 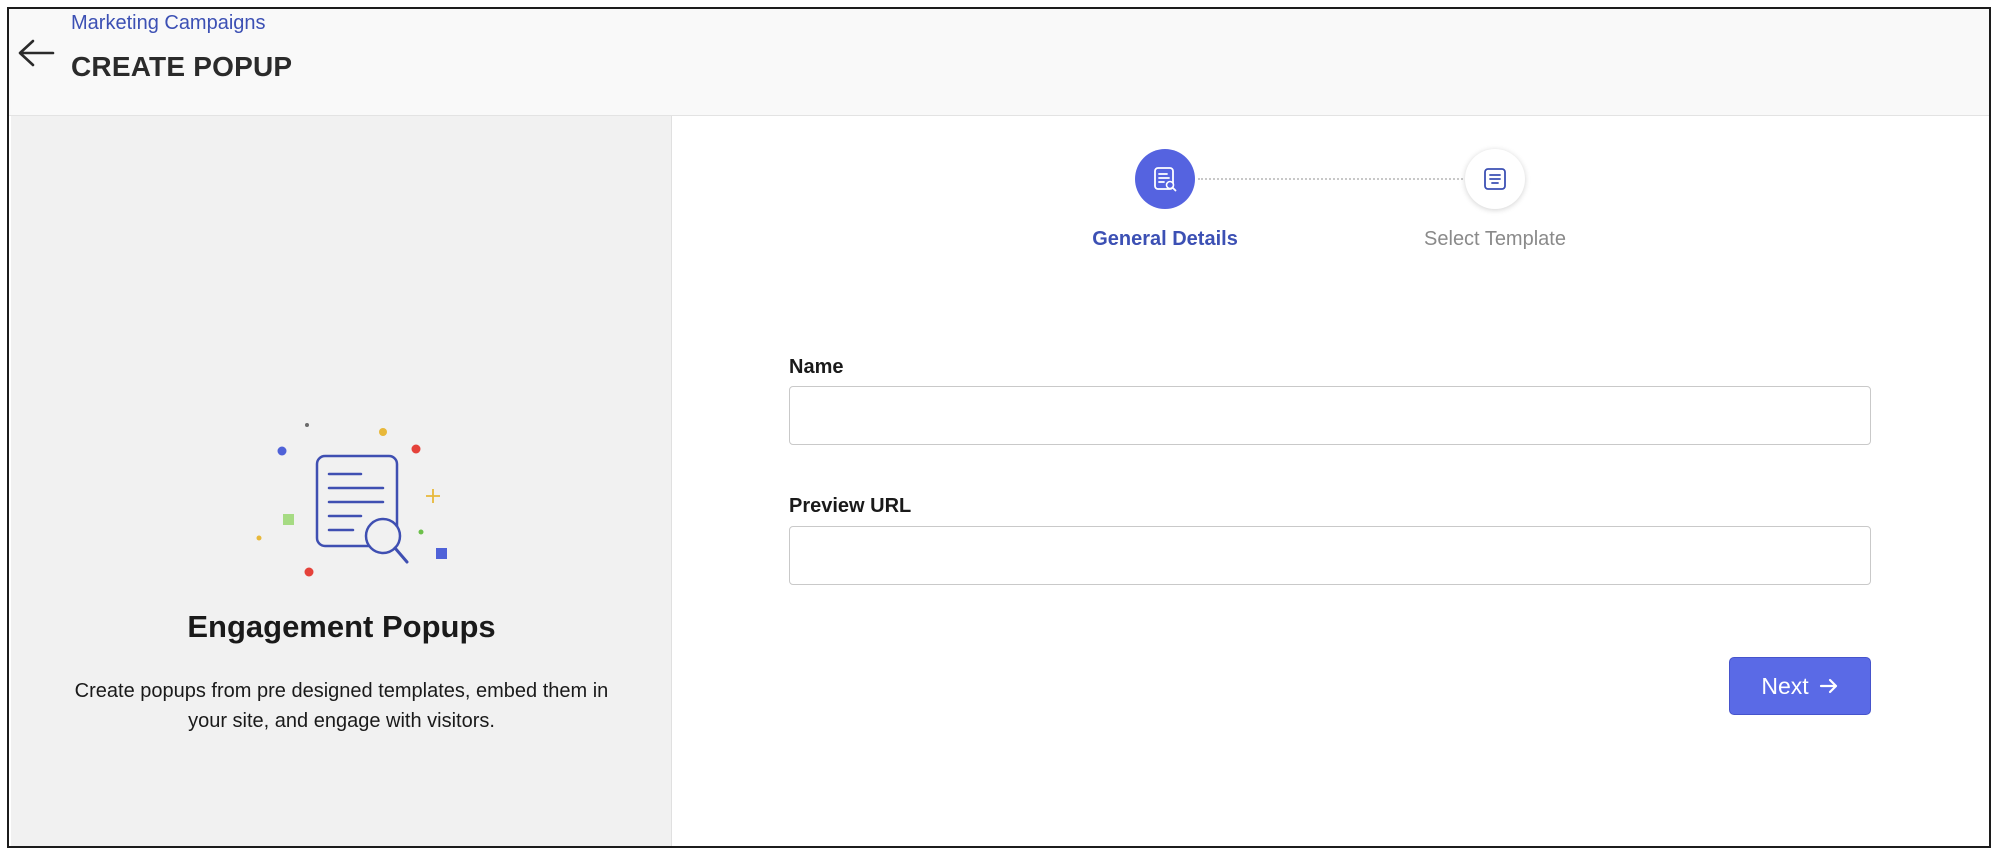 I want to click on name-input, so click(x=1330, y=415).